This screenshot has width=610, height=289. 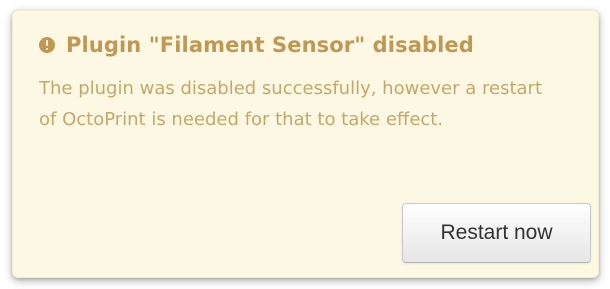 I want to click on exclamation-circle-icon, so click(x=47, y=45).